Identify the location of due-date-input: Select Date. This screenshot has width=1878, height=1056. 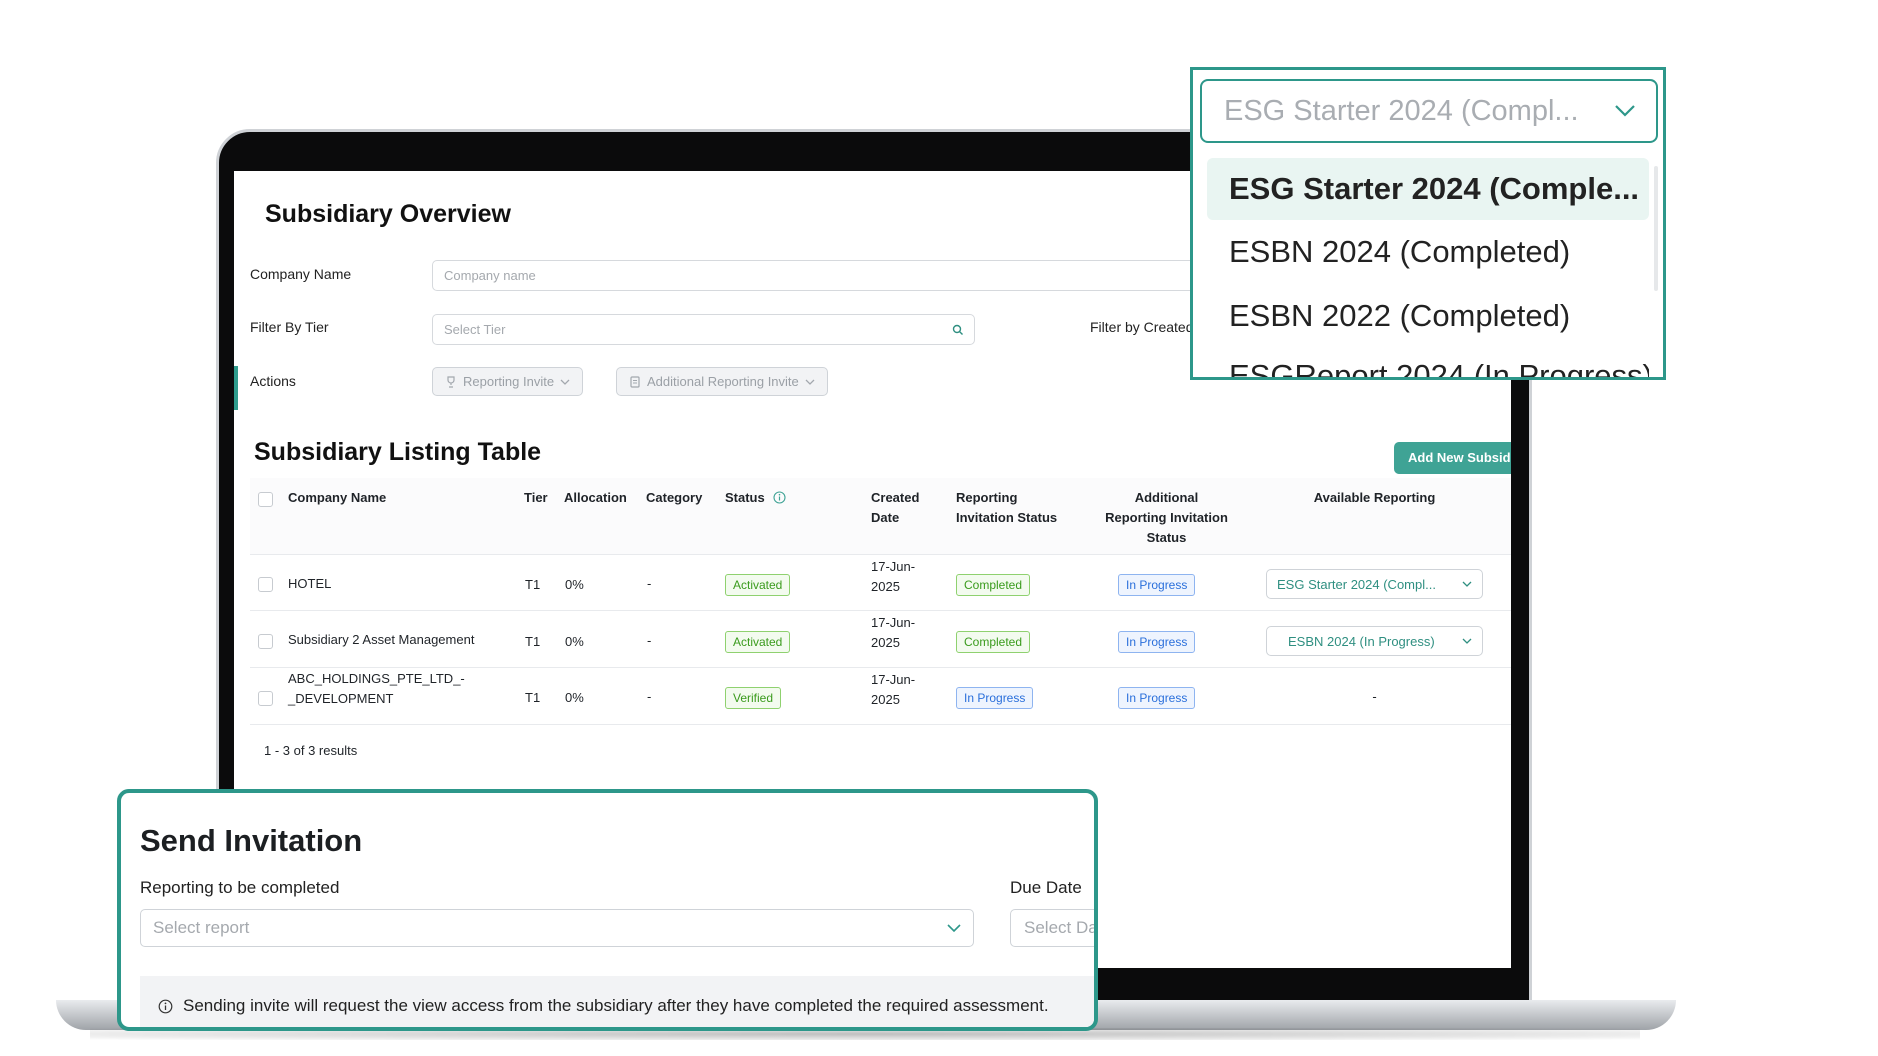
(1052, 928).